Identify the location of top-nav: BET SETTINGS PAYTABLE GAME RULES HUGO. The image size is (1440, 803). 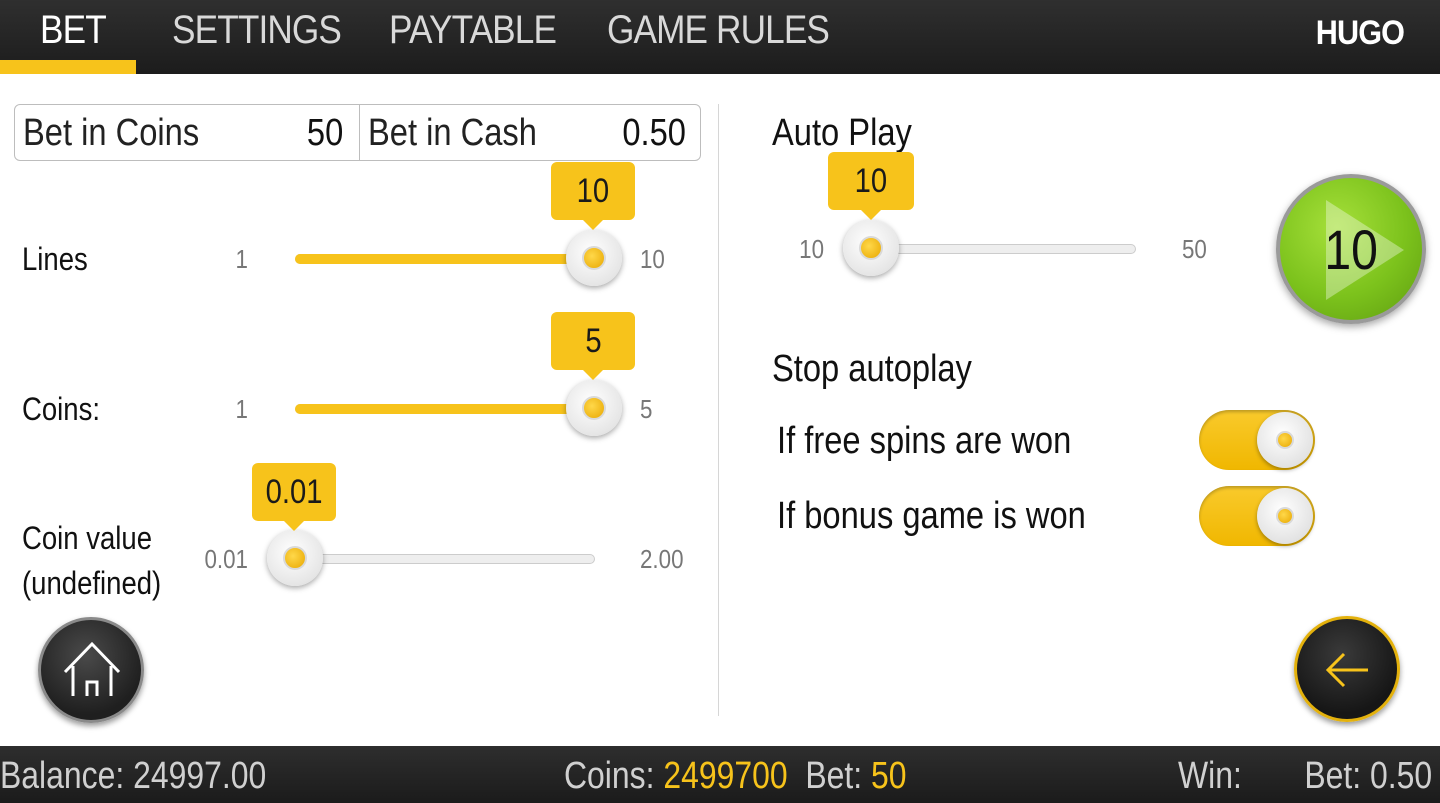
(720, 37).